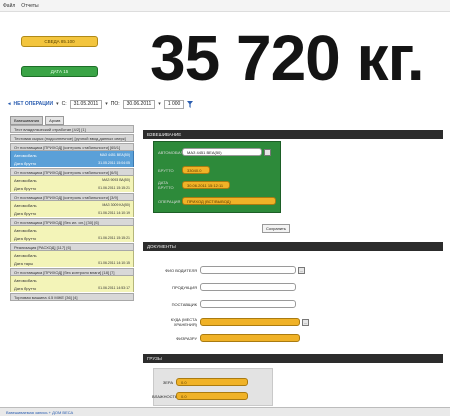 The image size is (450, 416). Describe the element at coordinates (72, 163) in the screenshot. I see `list-item: Дата брутто 31.05.2011 15:04:05` at that location.